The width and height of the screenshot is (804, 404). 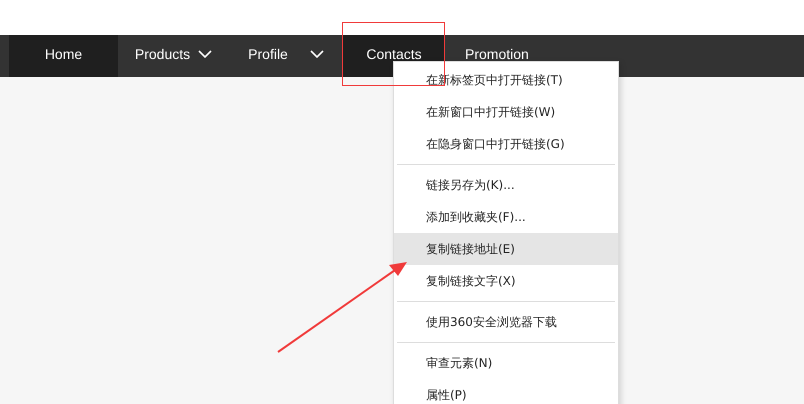 I want to click on nav-item: Home, so click(x=63, y=56).